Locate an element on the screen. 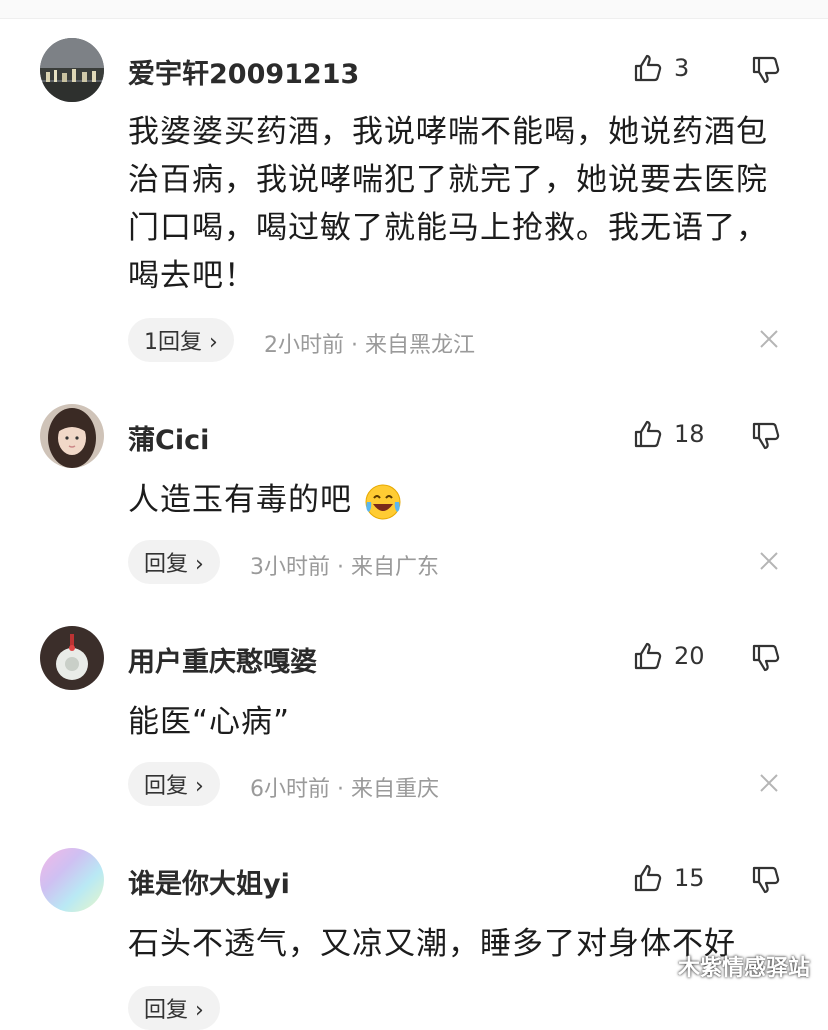 Image resolution: width=828 pixels, height=1030 pixels. username: 爱宇轩20091213 is located at coordinates (243, 71).